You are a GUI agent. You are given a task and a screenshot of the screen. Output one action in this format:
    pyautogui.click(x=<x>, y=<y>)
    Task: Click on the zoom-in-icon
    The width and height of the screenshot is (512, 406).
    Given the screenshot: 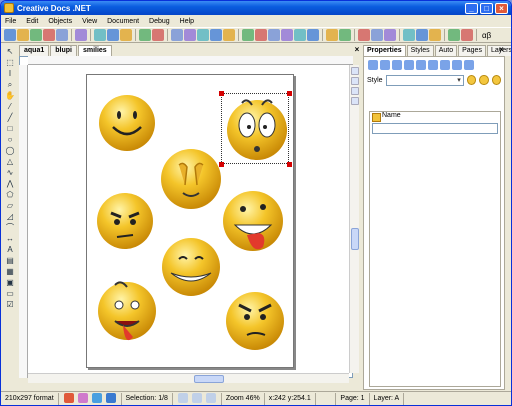 What is the action you would take?
    pyautogui.click(x=110, y=397)
    